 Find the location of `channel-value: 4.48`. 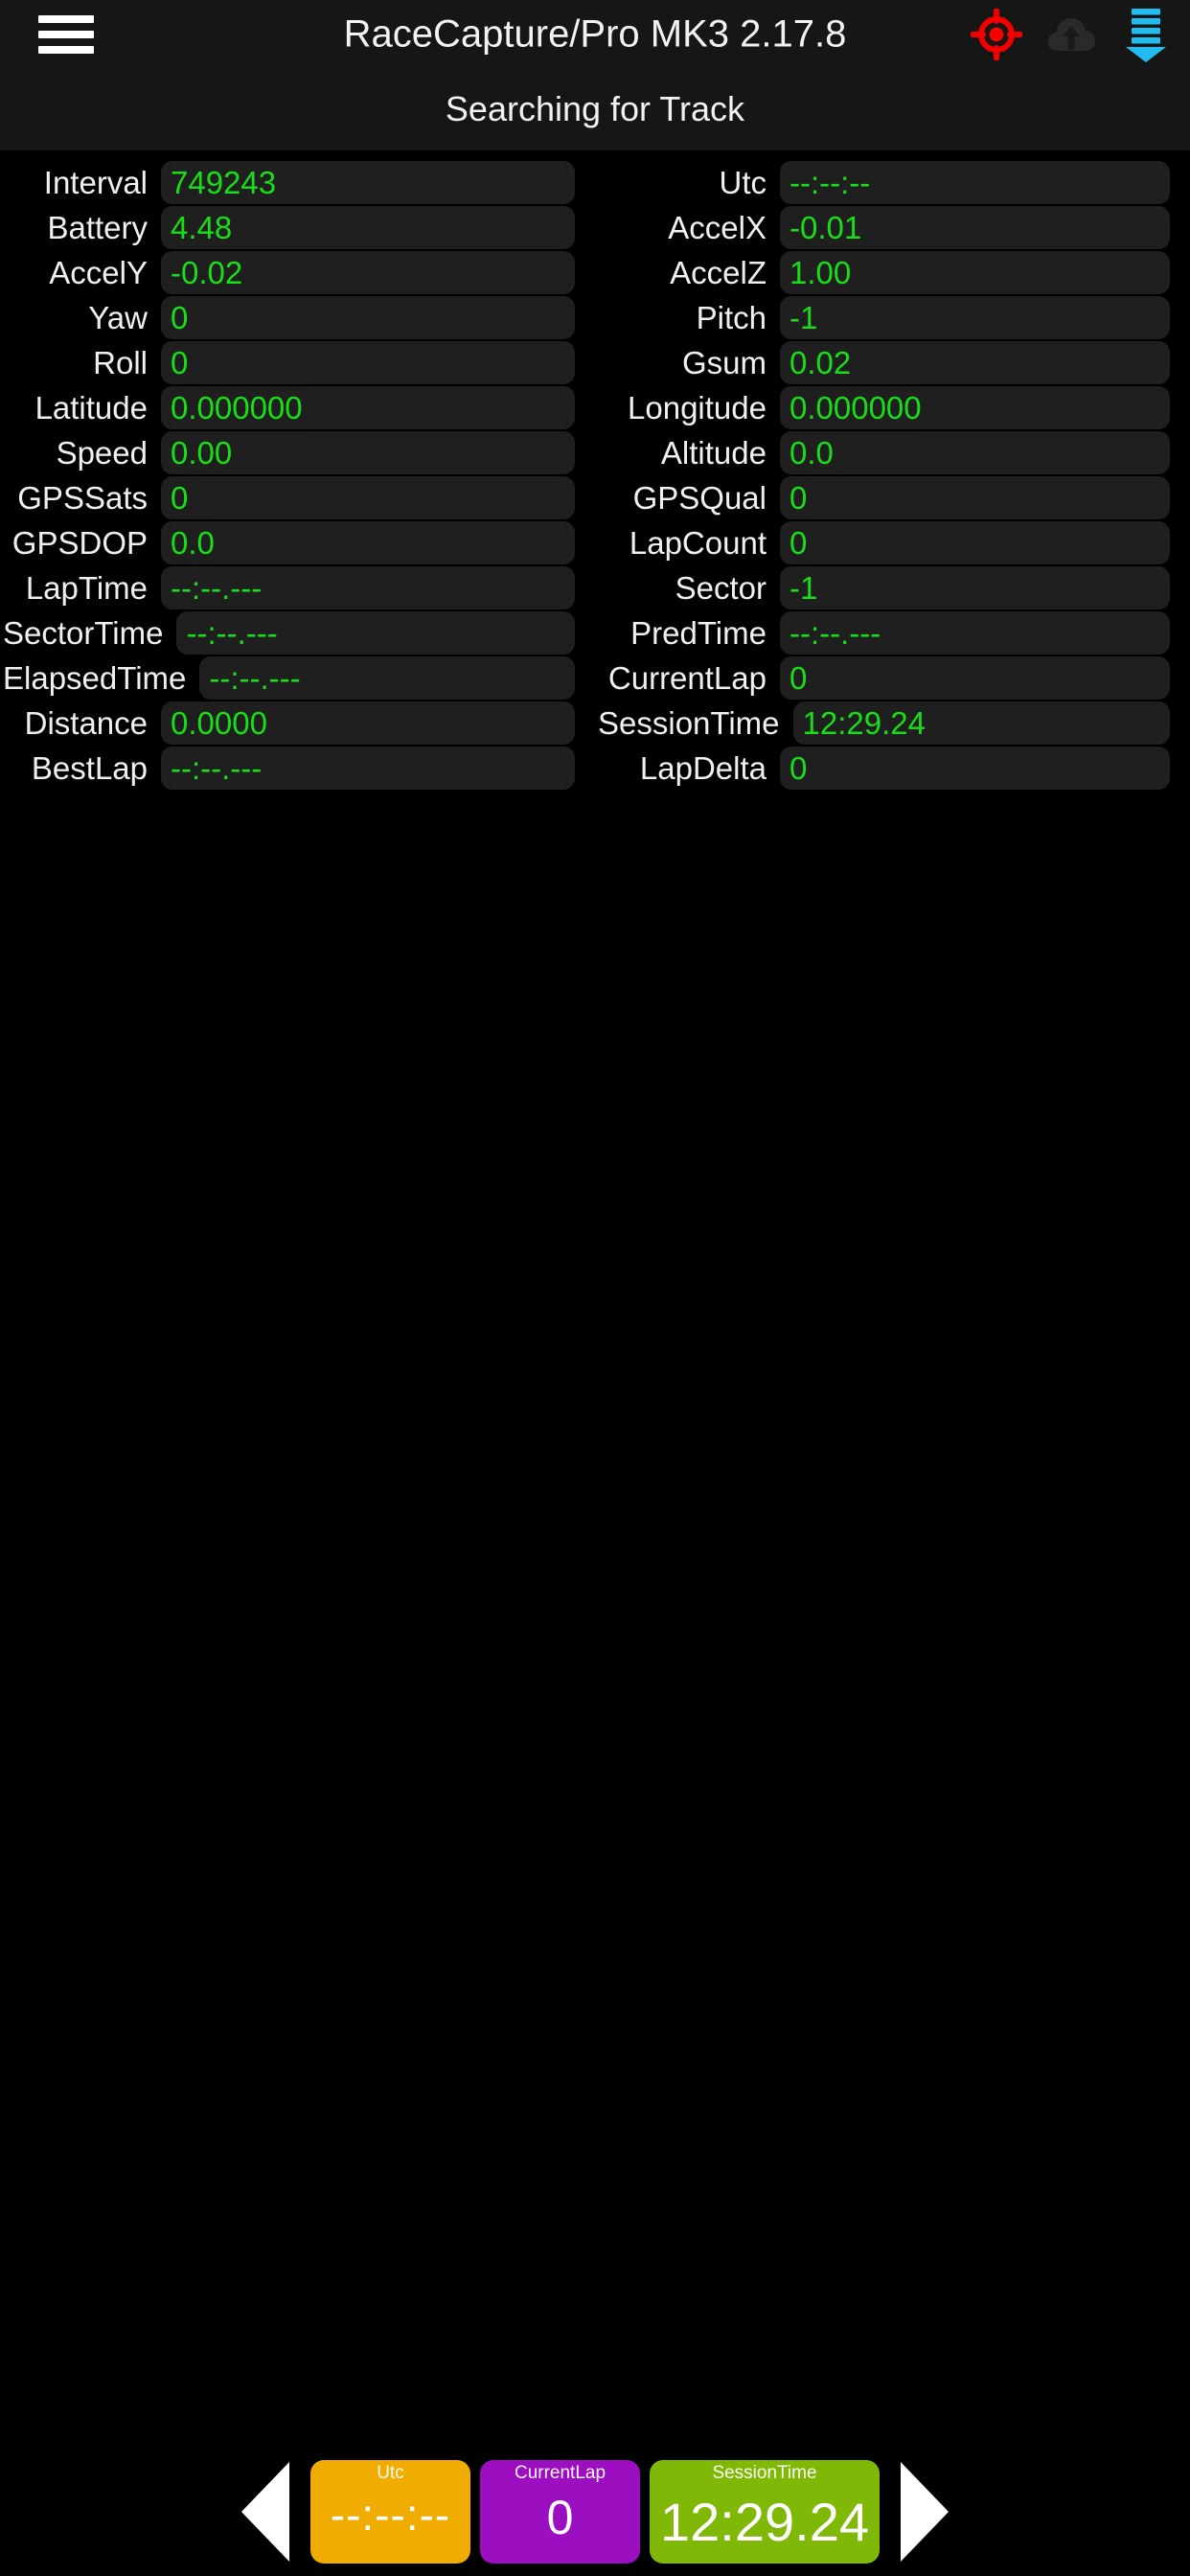

channel-value: 4.48 is located at coordinates (202, 228).